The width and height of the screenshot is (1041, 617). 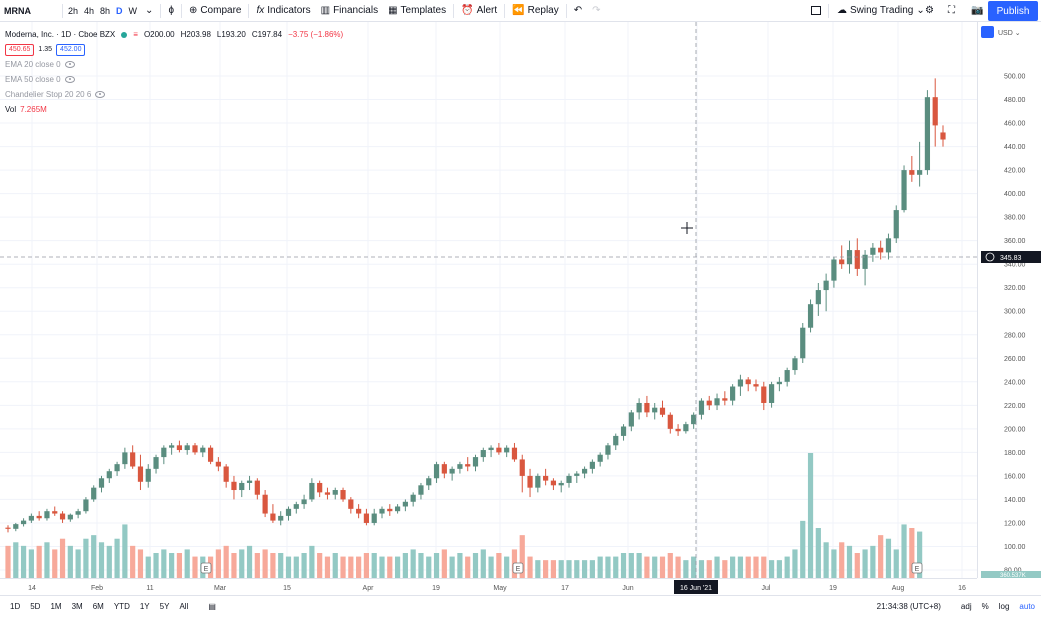 I want to click on auto-toggle: auto, so click(x=1027, y=606).